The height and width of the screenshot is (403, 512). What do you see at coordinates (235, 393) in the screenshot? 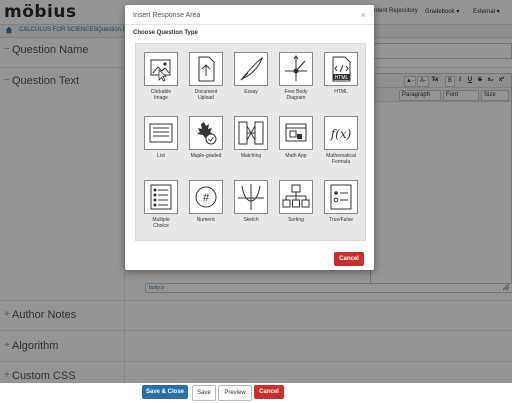
I see `preview-button: Preview` at bounding box center [235, 393].